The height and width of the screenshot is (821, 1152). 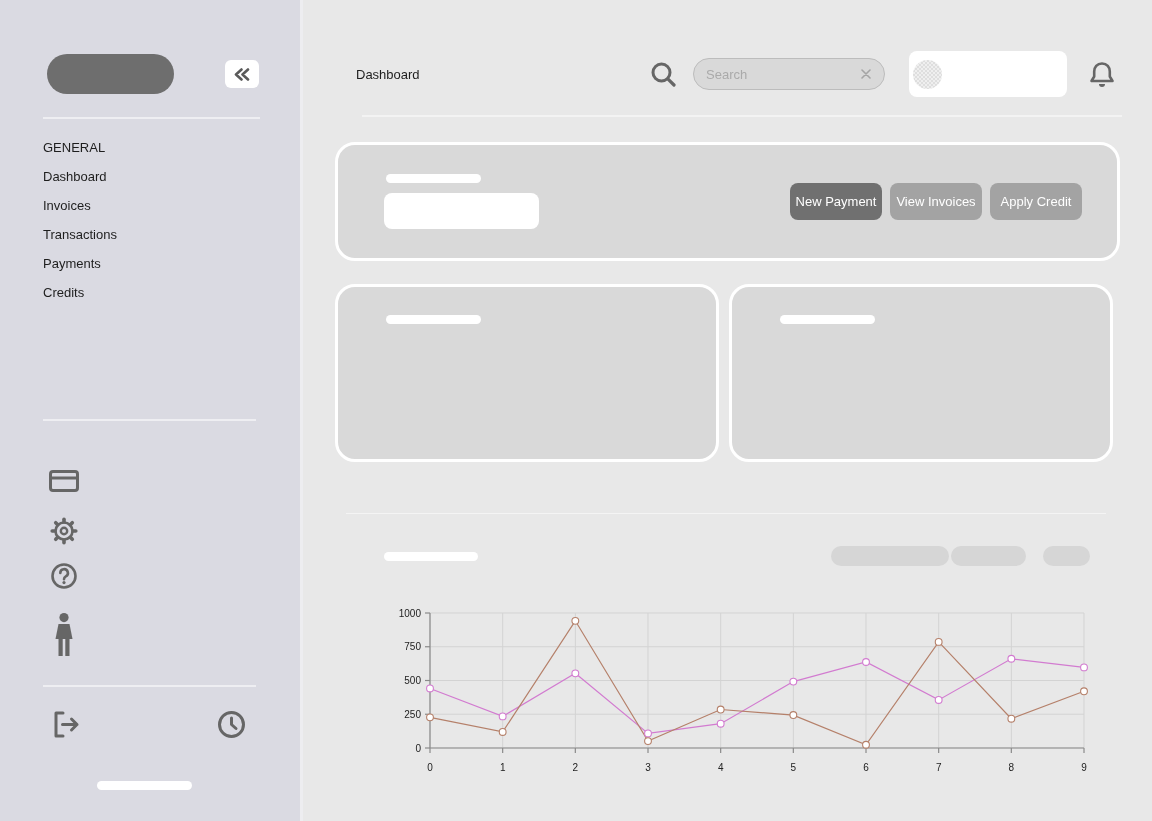 What do you see at coordinates (409, 613) in the screenshot?
I see `y-tick-label: 1000` at bounding box center [409, 613].